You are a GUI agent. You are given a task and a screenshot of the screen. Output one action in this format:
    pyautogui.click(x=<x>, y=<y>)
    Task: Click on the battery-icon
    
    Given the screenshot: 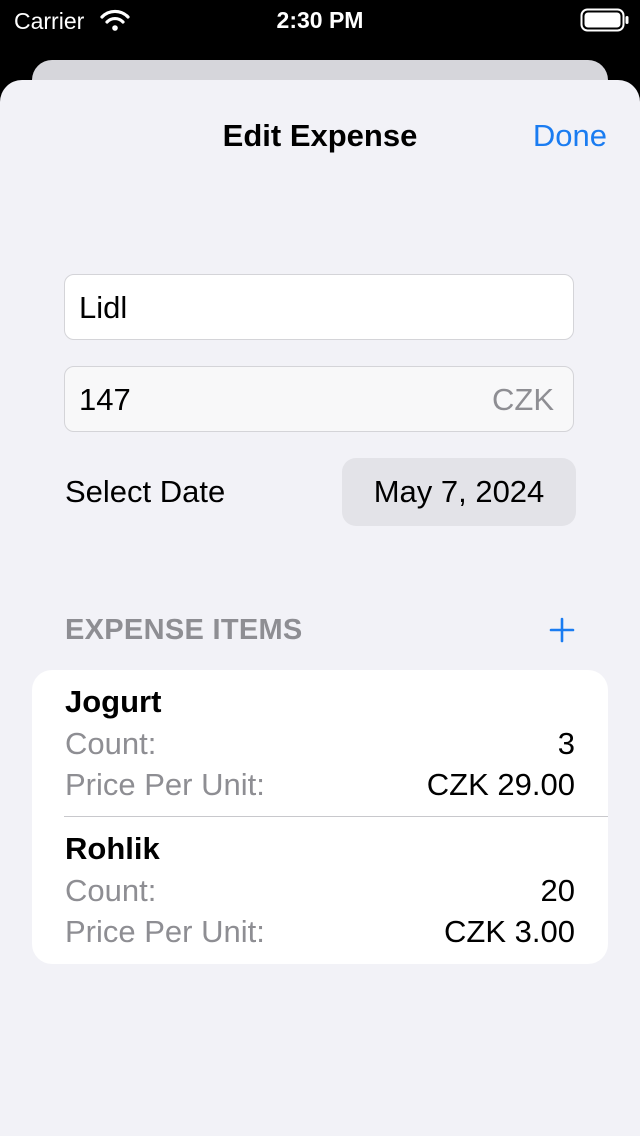 What is the action you would take?
    pyautogui.click(x=604, y=20)
    